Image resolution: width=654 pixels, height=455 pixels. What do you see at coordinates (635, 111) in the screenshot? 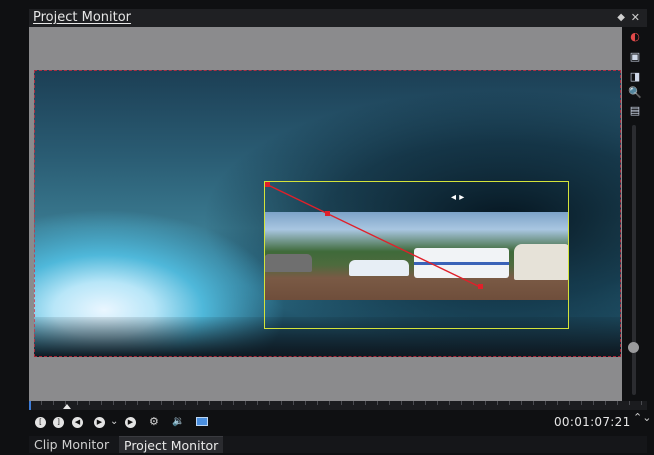
I see `compare-icon: ▤` at bounding box center [635, 111].